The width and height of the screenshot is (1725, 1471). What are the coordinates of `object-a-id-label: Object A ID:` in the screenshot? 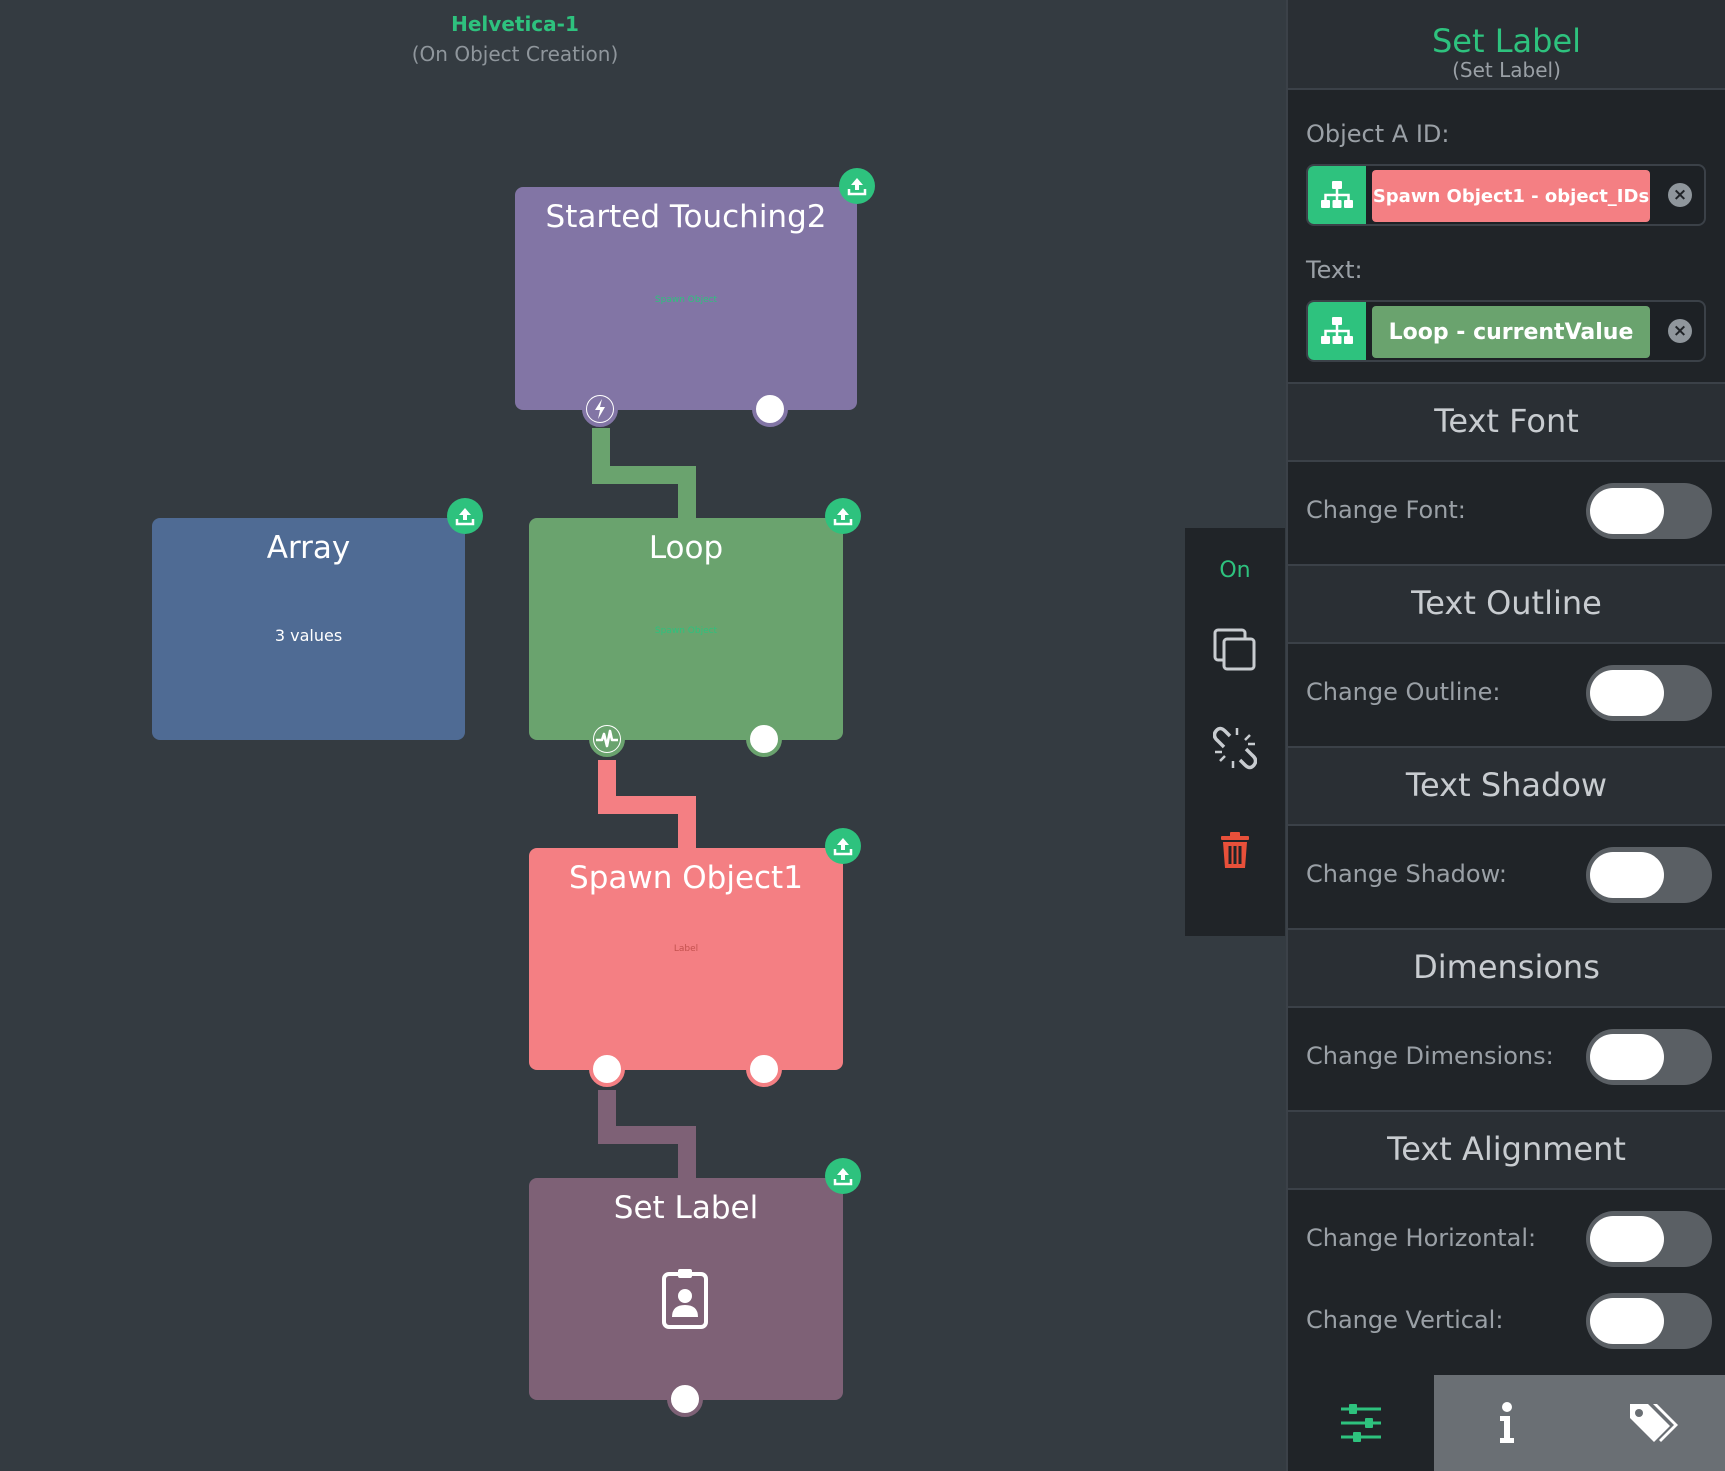 It's located at (1378, 134).